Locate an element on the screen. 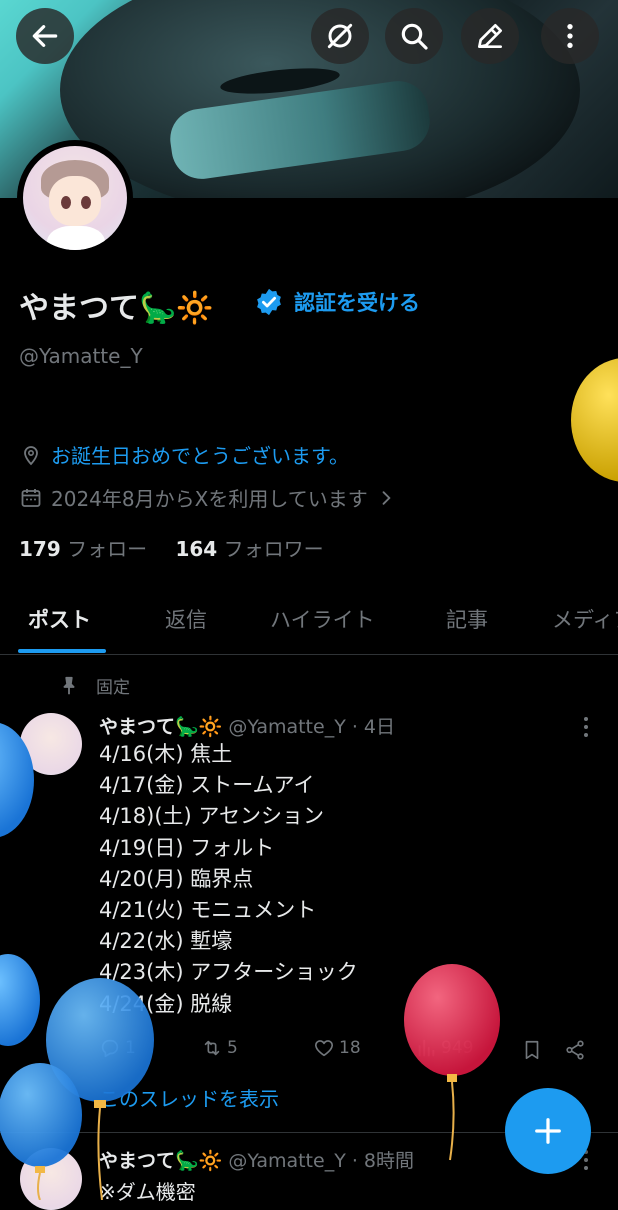  blue-balloon-small is located at coordinates (20, 1000).